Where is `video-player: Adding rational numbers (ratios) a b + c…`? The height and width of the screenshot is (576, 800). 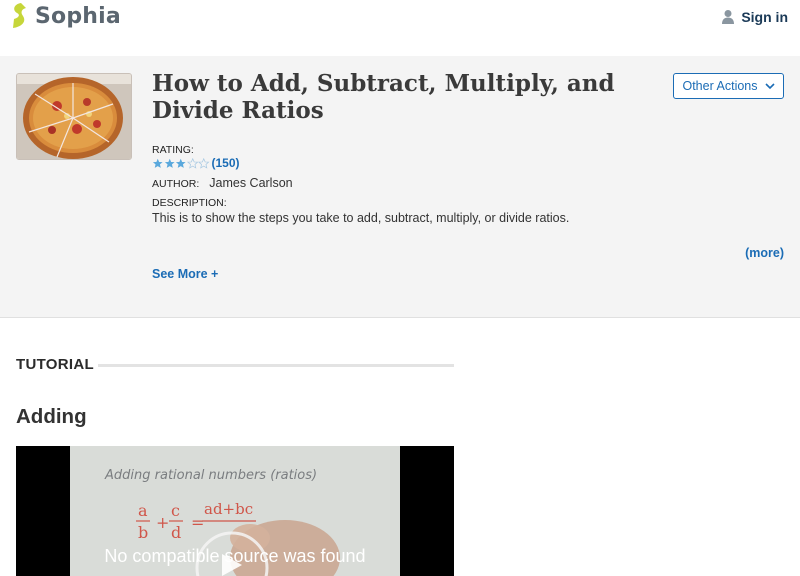 video-player: Adding rational numbers (ratios) a b + c… is located at coordinates (235, 511).